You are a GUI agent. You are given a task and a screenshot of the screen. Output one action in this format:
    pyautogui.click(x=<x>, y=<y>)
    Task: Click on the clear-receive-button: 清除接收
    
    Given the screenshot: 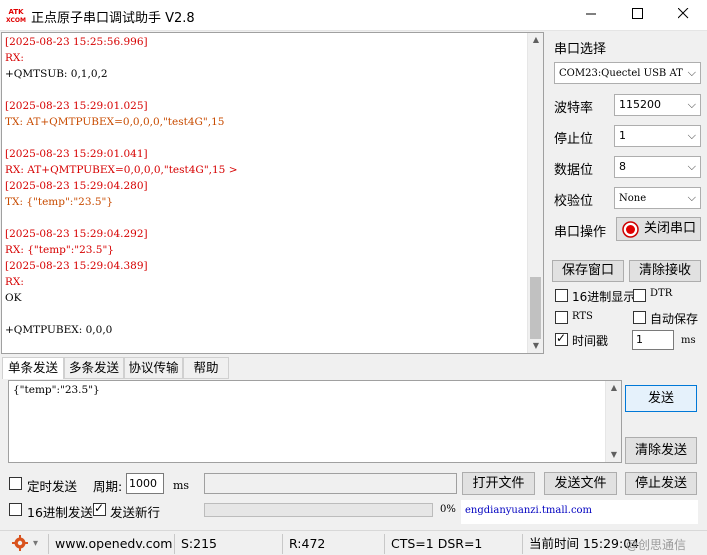 What is the action you would take?
    pyautogui.click(x=665, y=271)
    